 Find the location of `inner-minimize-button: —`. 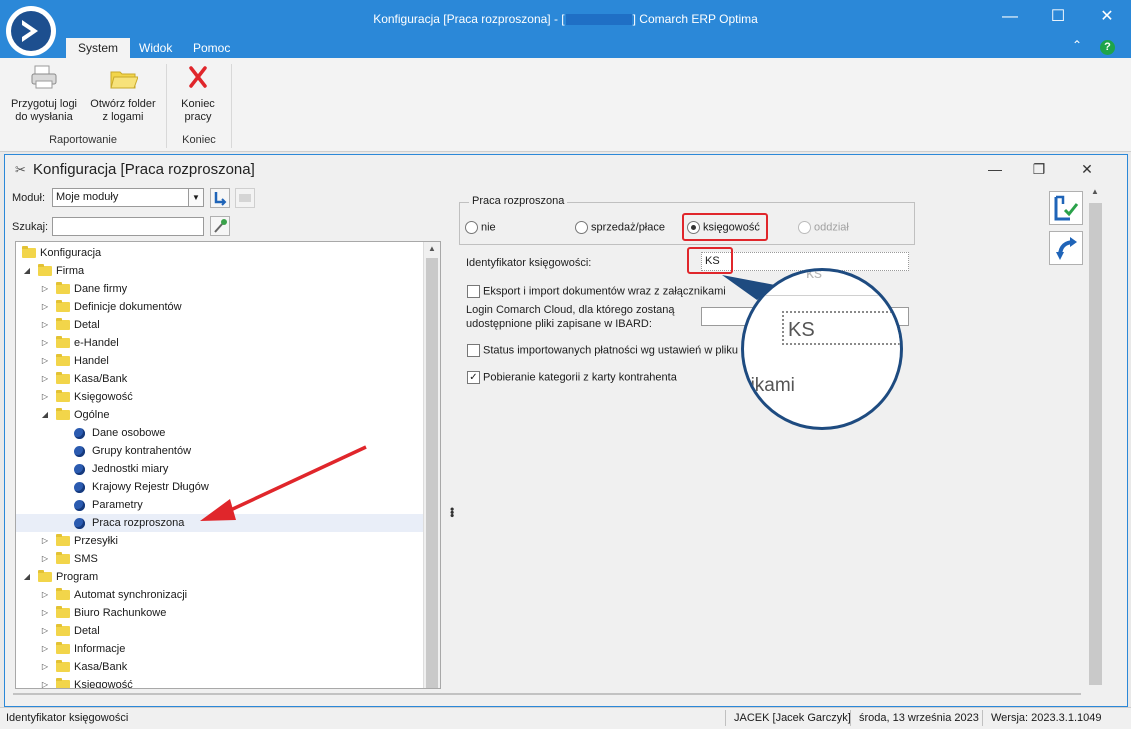

inner-minimize-button: — is located at coordinates (995, 171).